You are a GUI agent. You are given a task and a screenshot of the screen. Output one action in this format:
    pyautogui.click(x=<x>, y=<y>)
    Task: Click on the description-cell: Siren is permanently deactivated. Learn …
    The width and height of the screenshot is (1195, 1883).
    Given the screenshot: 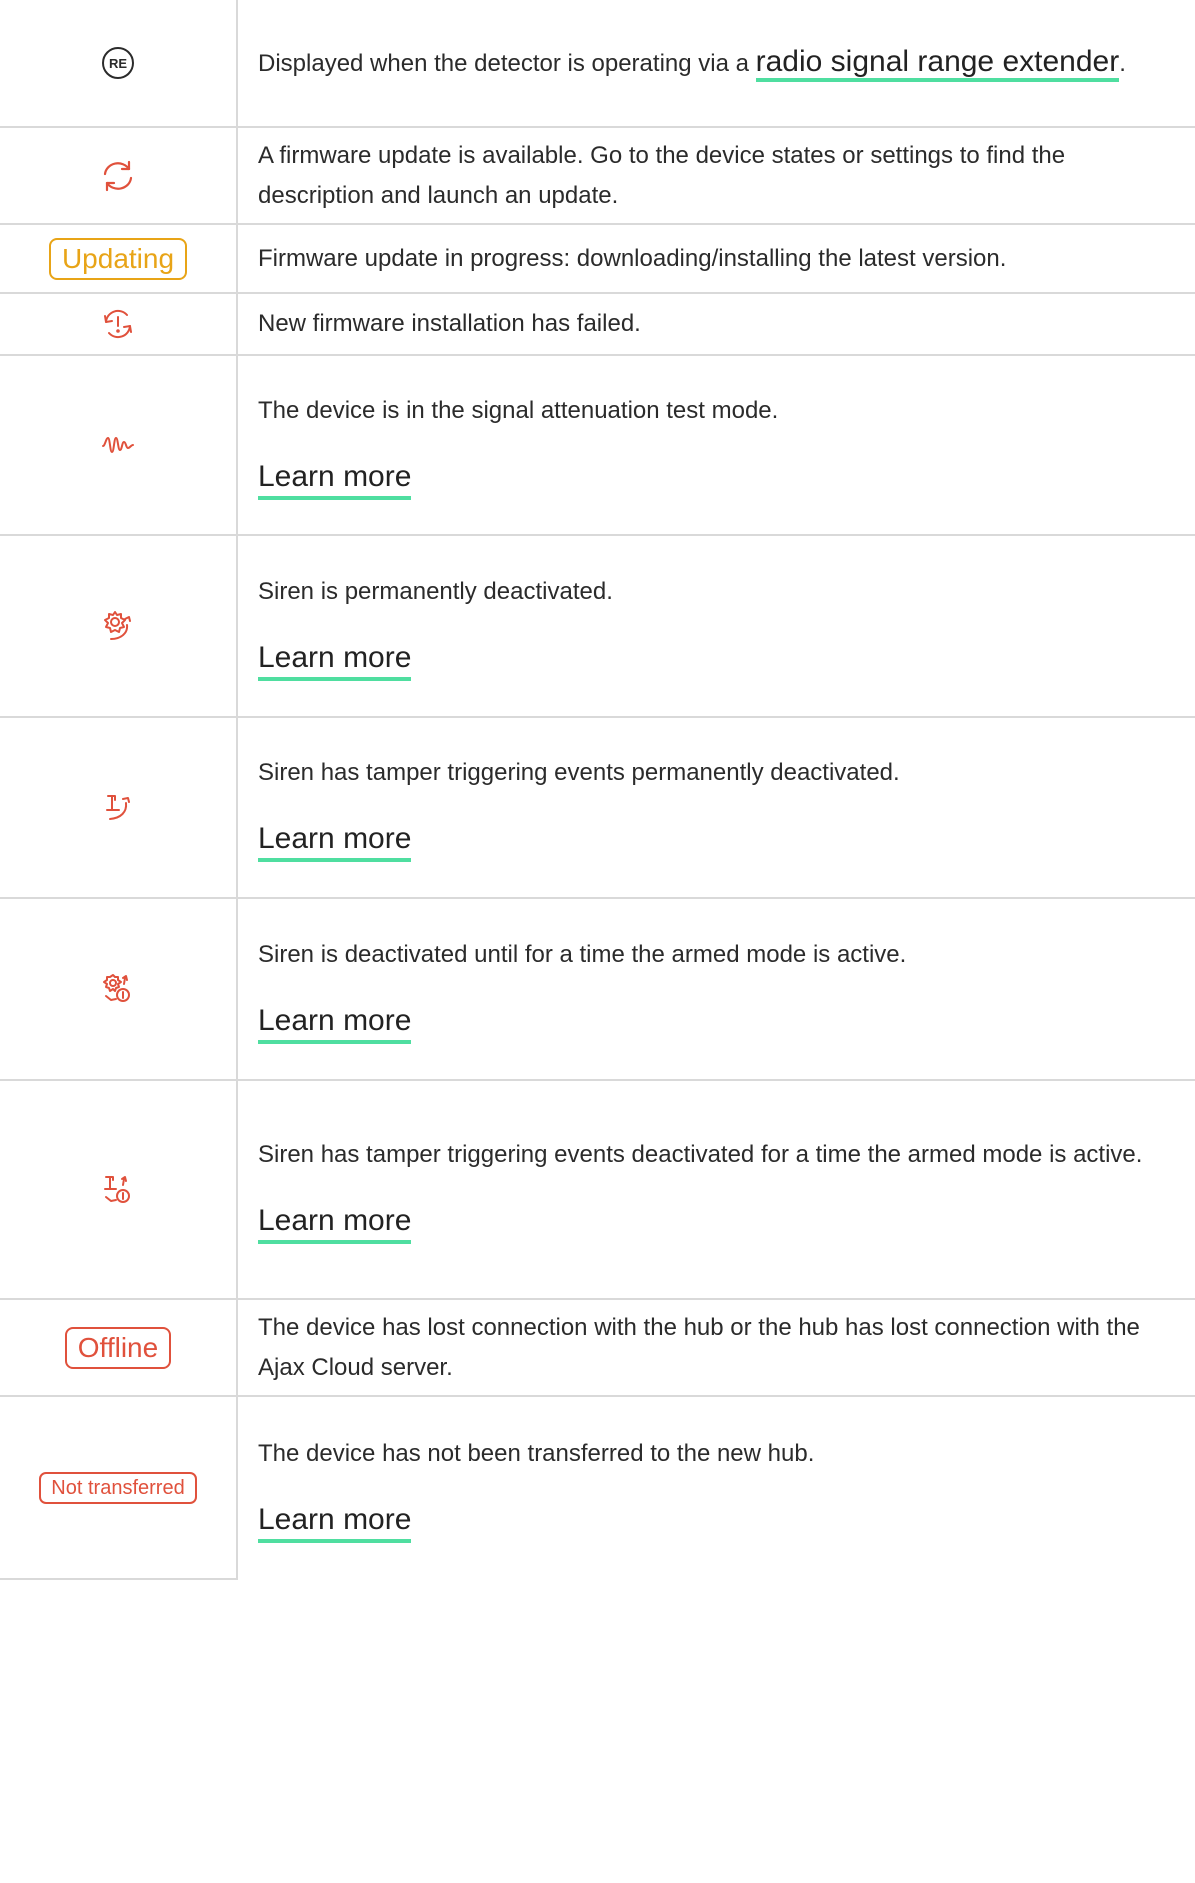 What is the action you would take?
    pyautogui.click(x=715, y=626)
    